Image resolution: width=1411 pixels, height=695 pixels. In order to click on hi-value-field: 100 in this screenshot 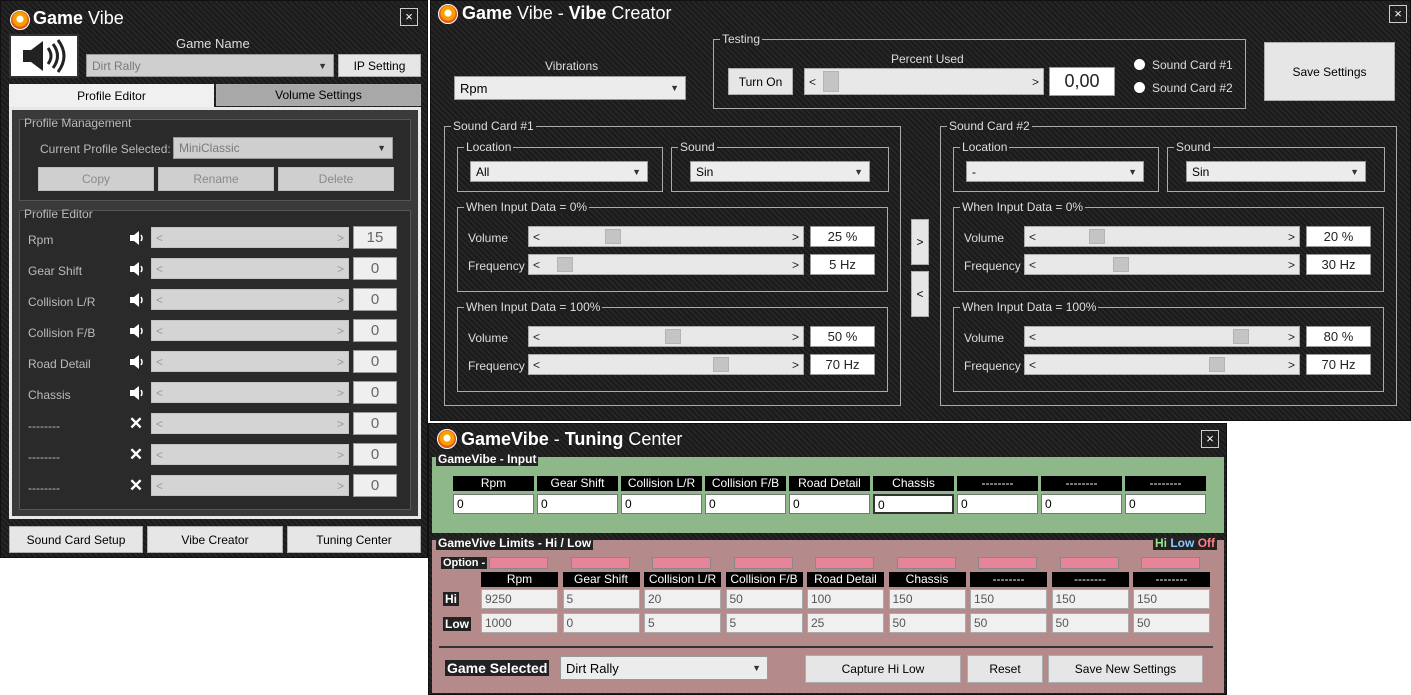, I will do `click(845, 599)`.